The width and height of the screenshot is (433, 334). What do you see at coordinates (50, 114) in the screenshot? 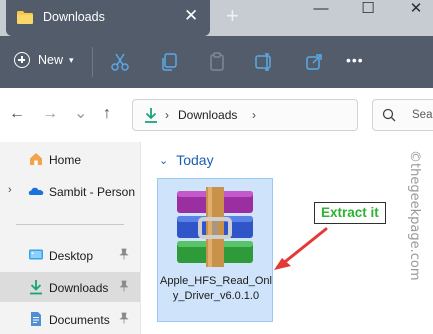
I see `forward-button: →` at bounding box center [50, 114].